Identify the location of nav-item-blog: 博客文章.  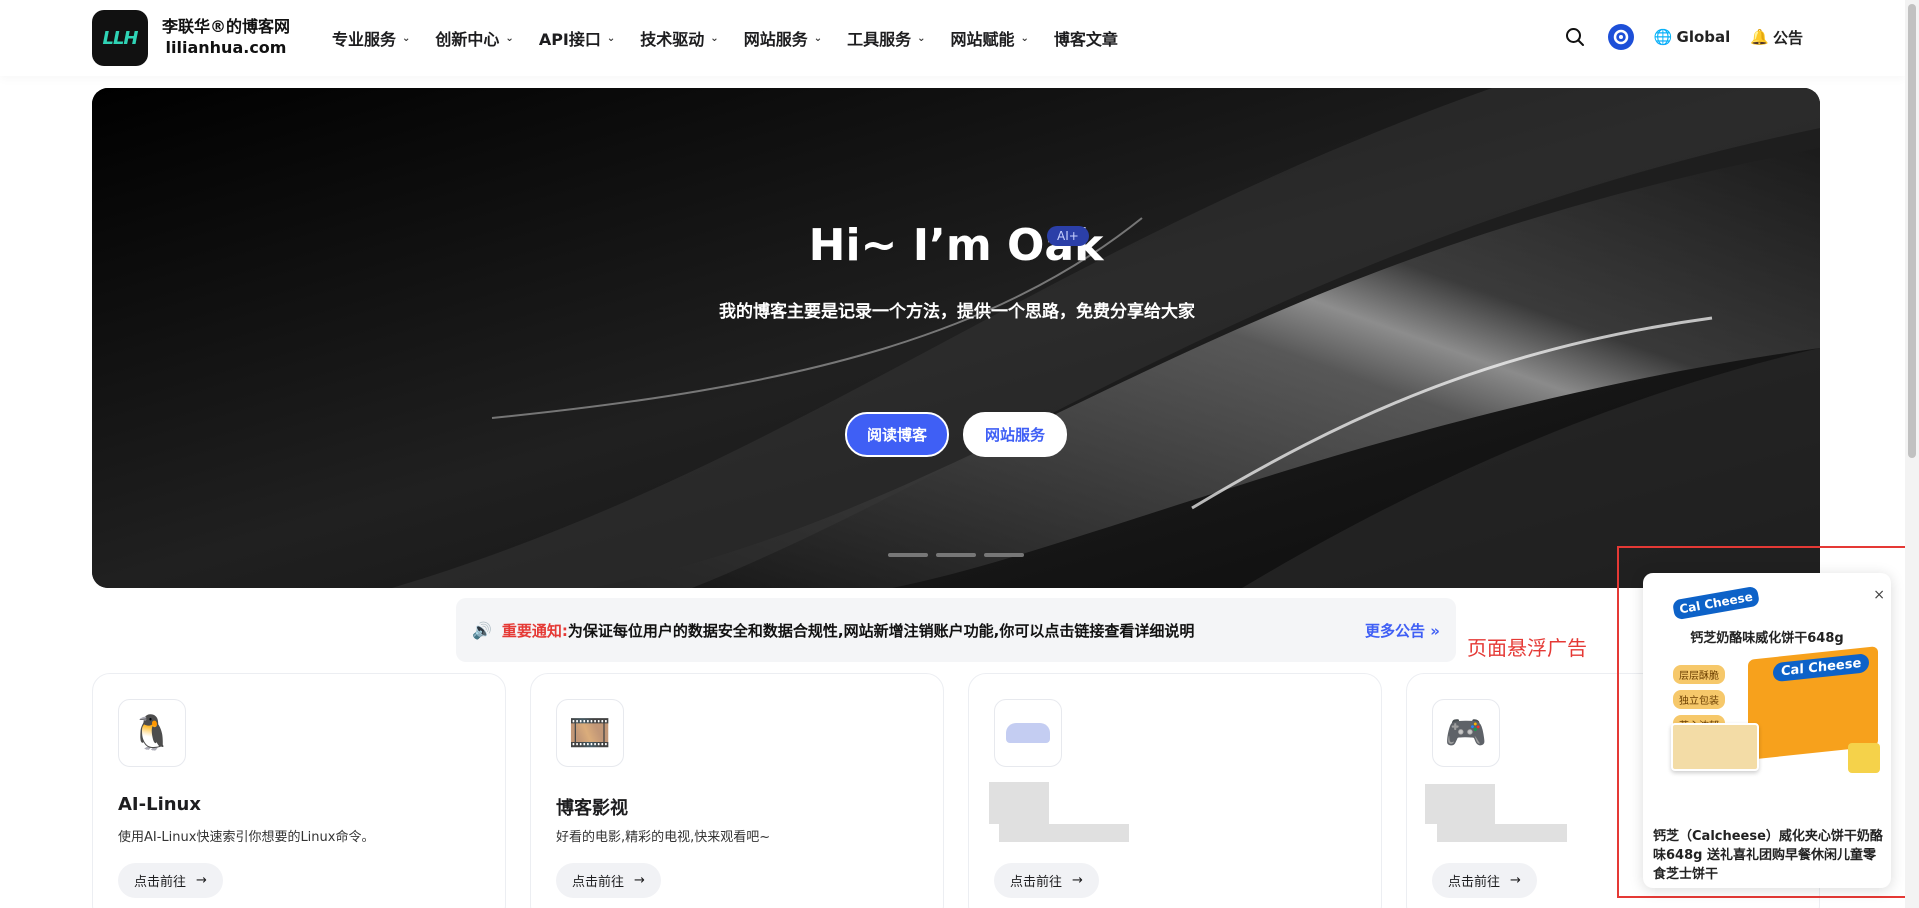
(1086, 38).